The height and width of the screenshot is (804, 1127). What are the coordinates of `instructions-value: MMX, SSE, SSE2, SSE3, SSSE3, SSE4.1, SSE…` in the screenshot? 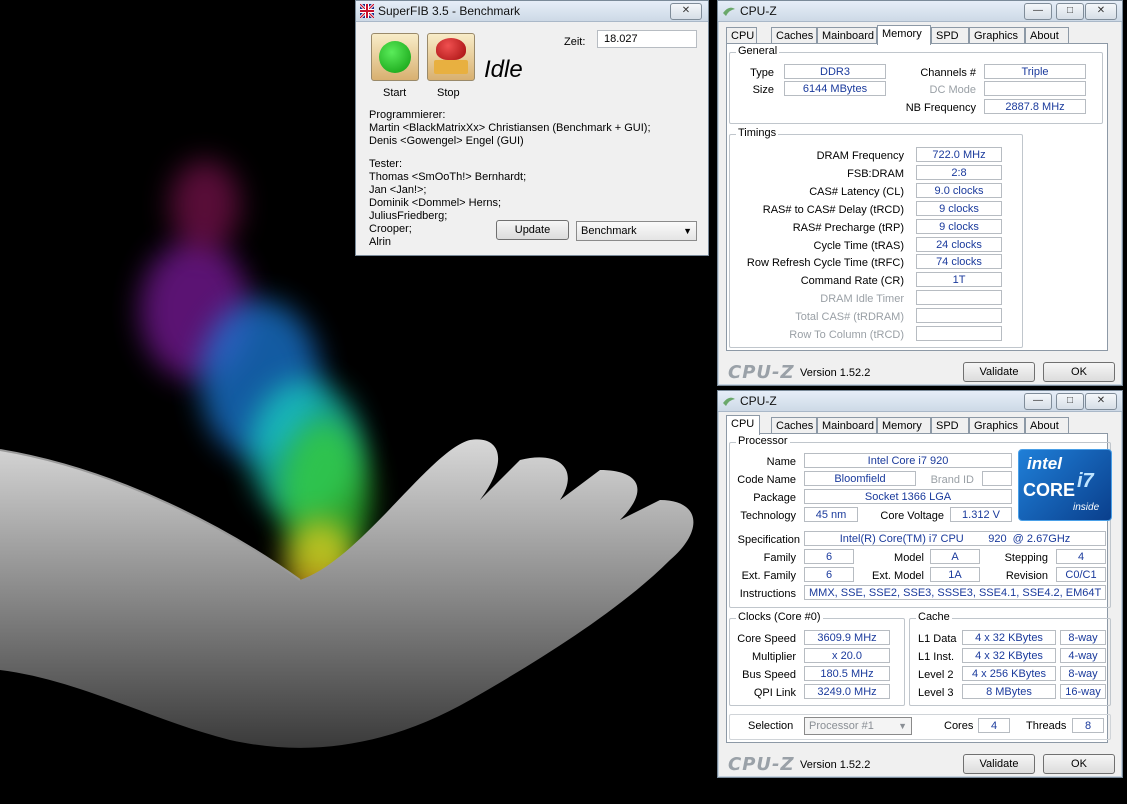 It's located at (955, 592).